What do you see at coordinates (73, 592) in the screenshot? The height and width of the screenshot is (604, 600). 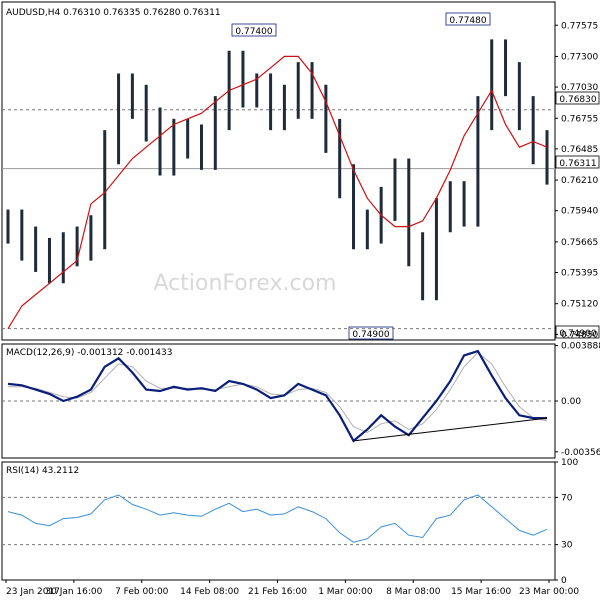 I see `x-tick-label: 30 Jan 16:00` at bounding box center [73, 592].